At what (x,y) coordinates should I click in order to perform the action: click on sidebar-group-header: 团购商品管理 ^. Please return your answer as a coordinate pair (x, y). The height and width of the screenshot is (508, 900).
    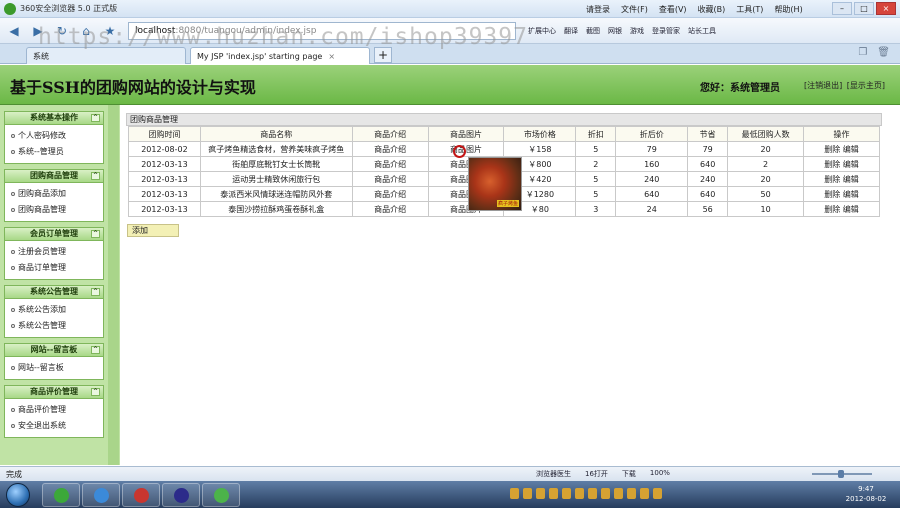
    Looking at the image, I should click on (54, 176).